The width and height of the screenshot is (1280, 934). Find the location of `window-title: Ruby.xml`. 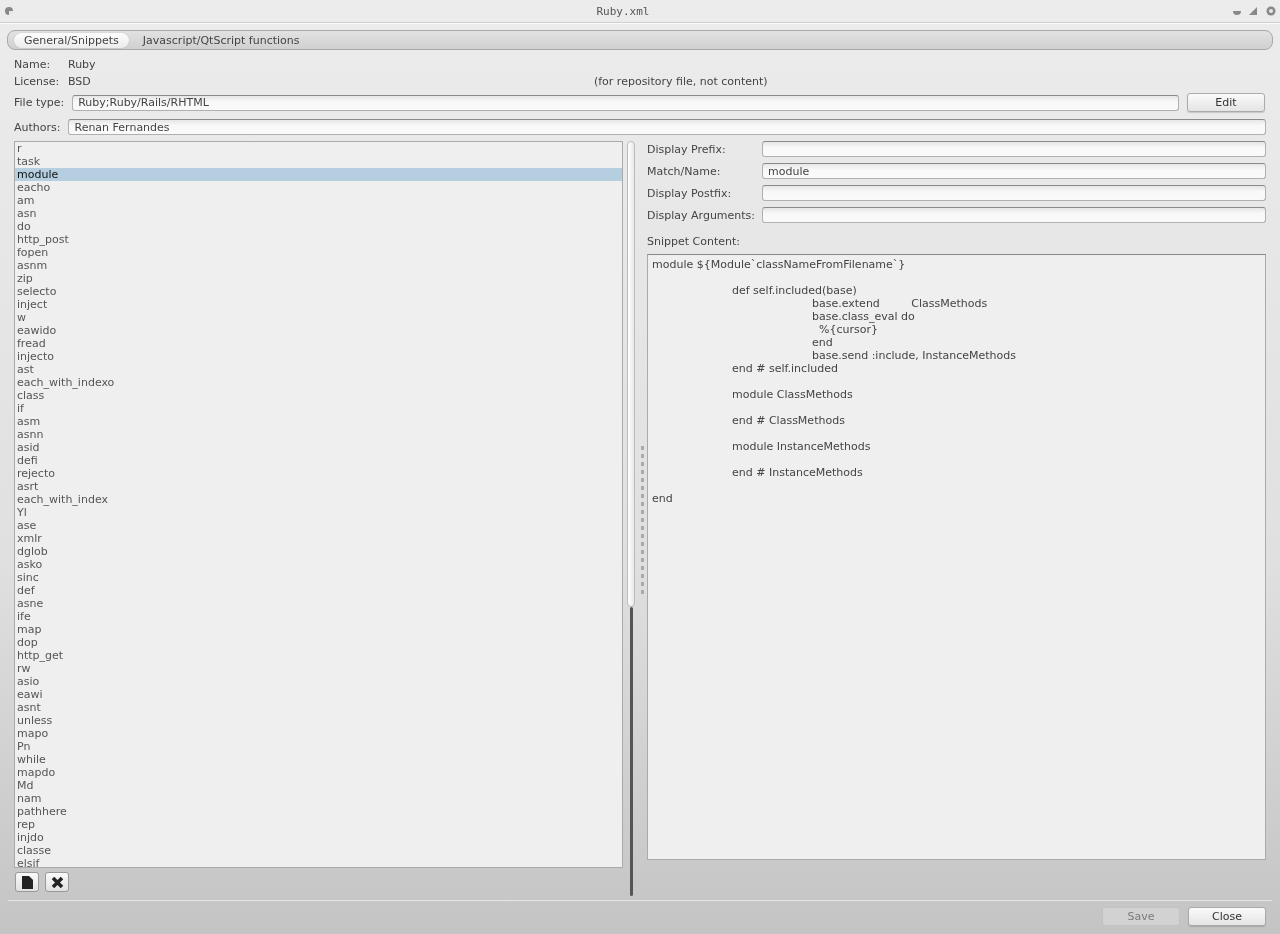

window-title: Ruby.xml is located at coordinates (623, 11).